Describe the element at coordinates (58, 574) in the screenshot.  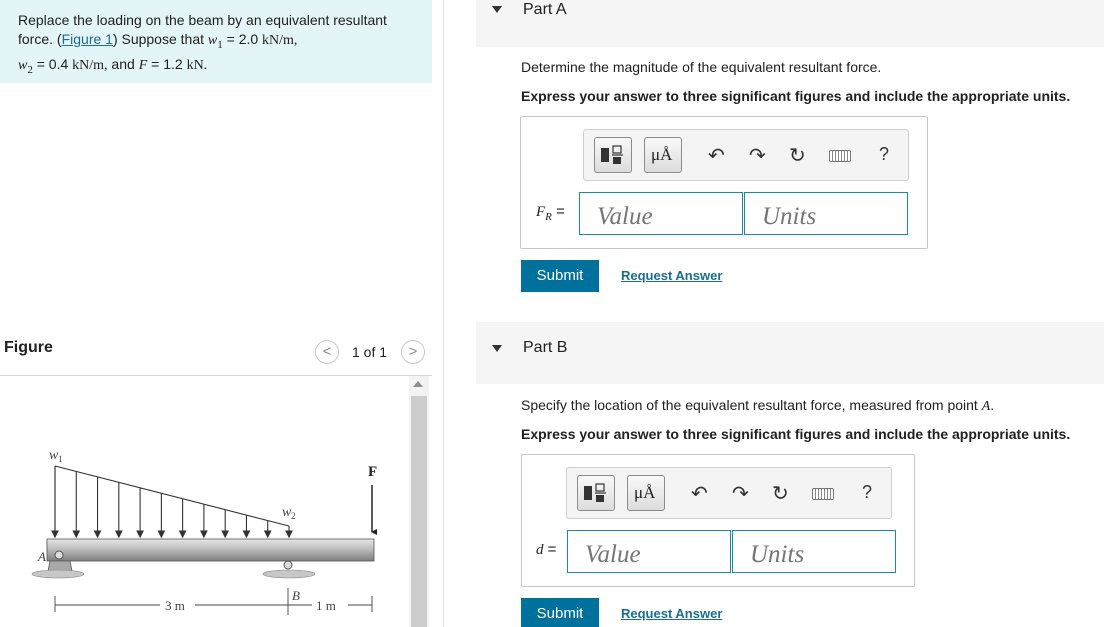
I see `ground-a` at that location.